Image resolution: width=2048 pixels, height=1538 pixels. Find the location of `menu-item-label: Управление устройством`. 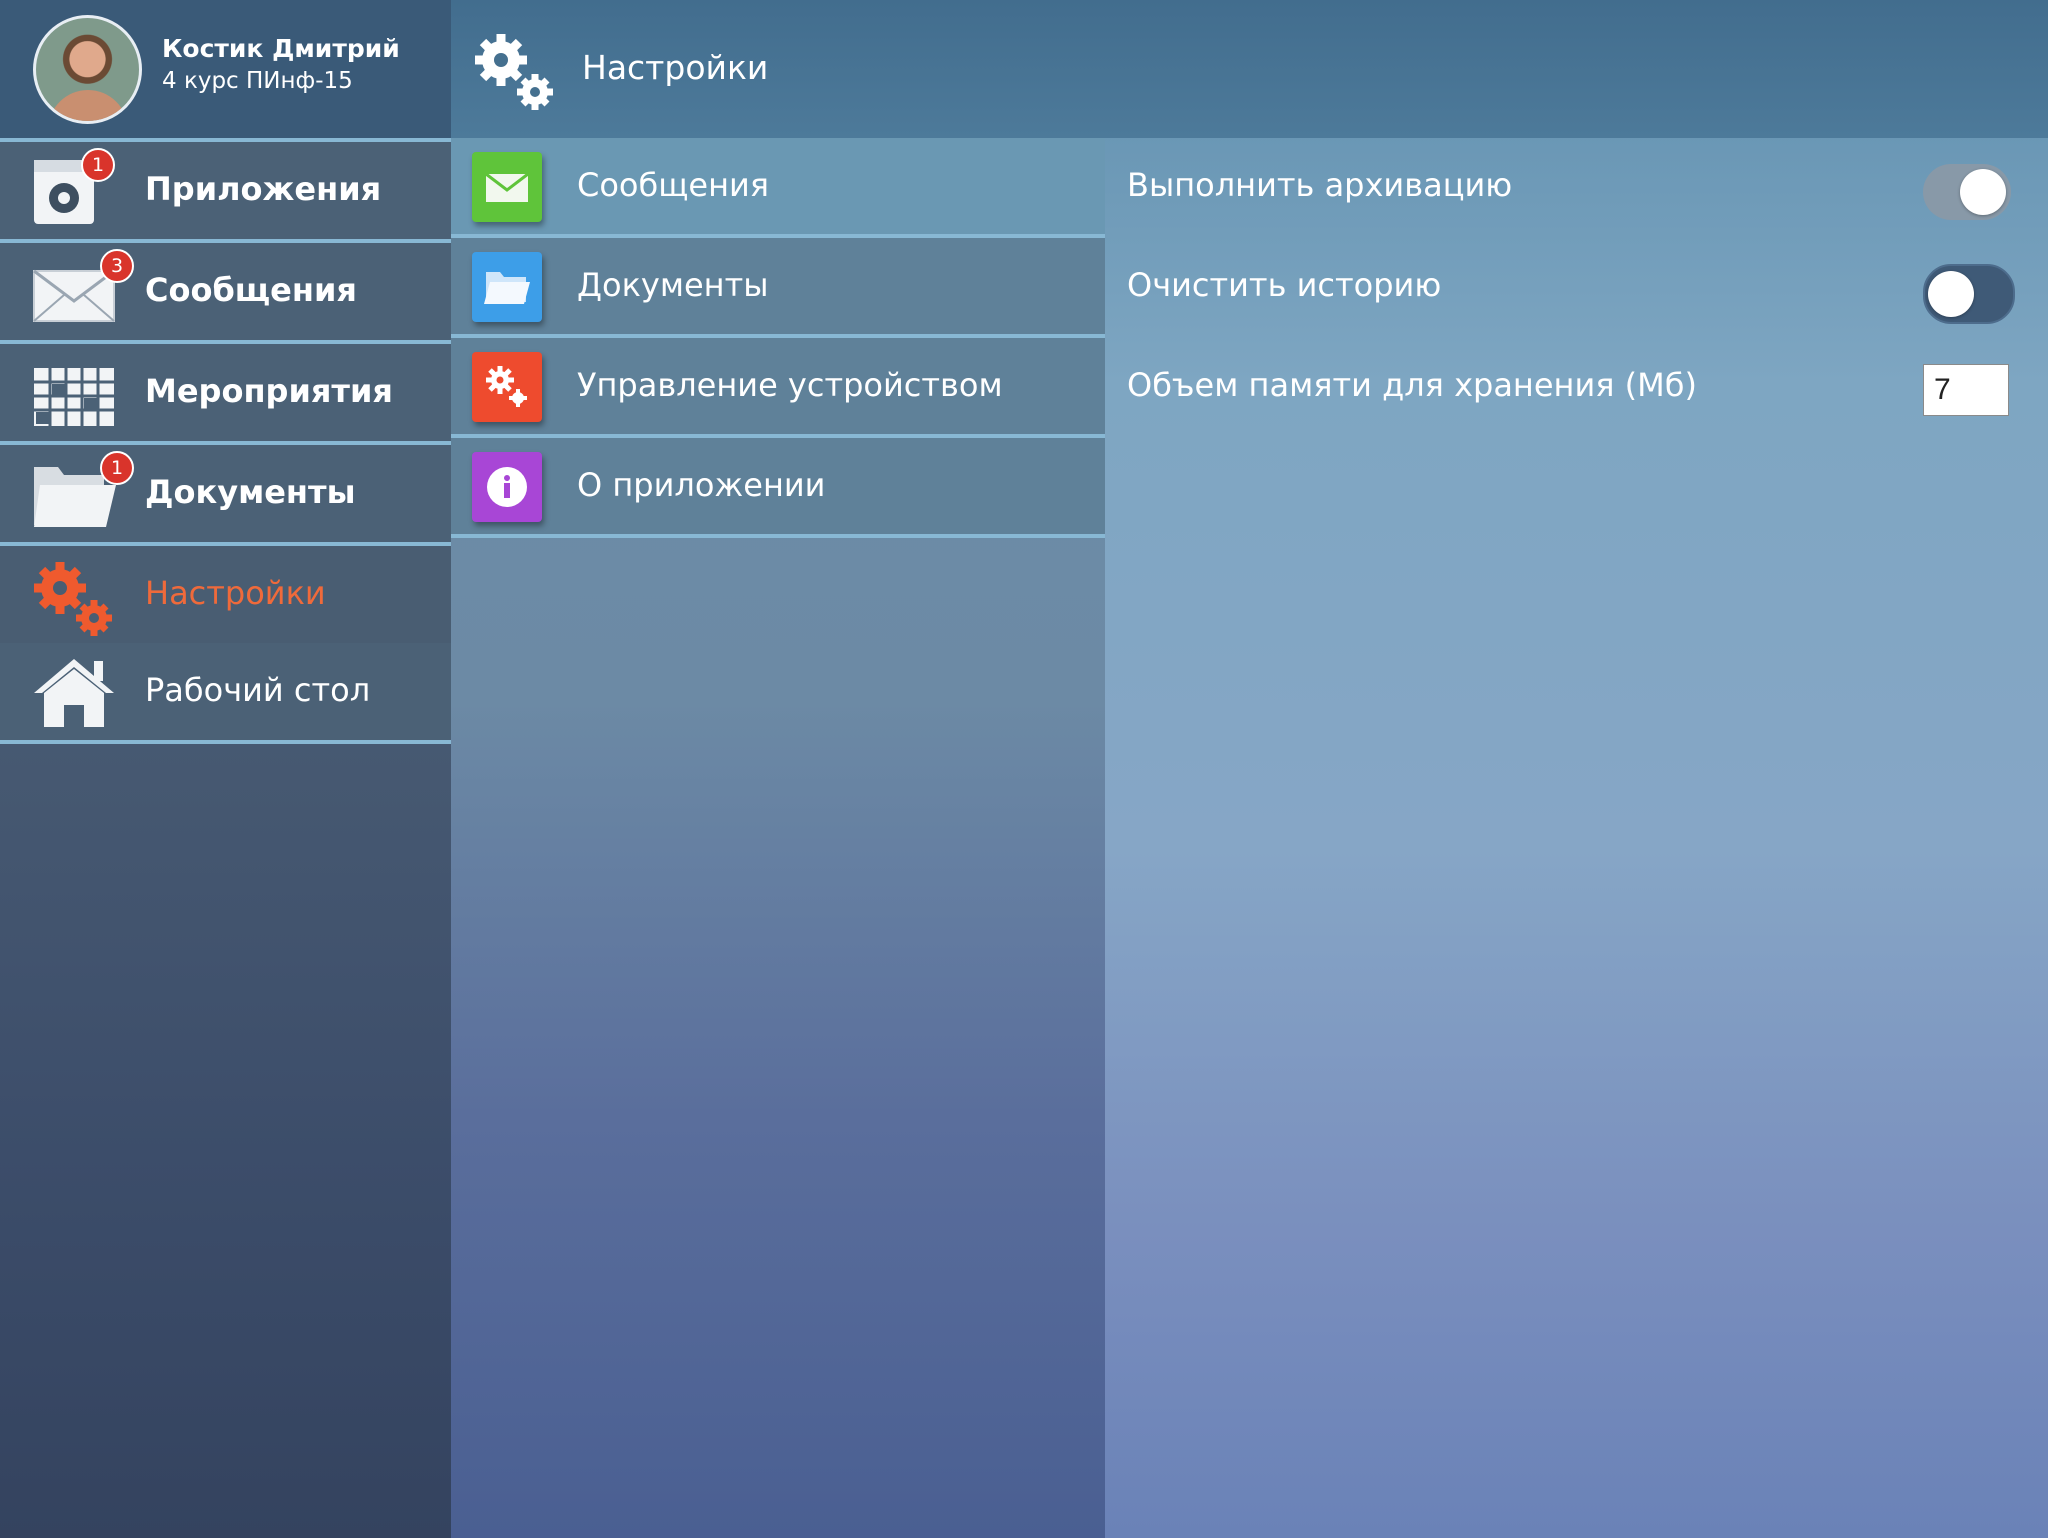

menu-item-label: Управление устройством is located at coordinates (790, 385).